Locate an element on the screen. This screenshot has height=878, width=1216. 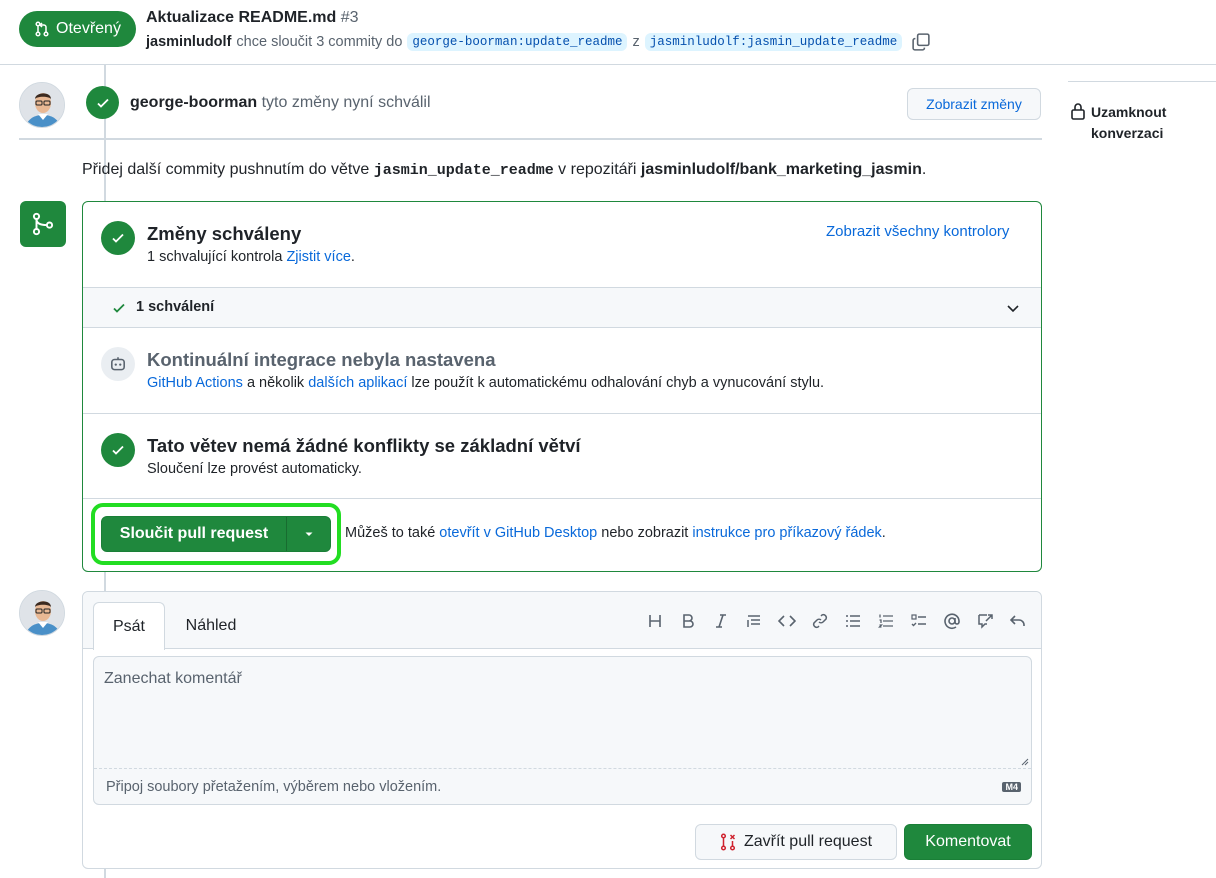
lock-conversation-button: Uzamknout konverzaci is located at coordinates (1118, 123).